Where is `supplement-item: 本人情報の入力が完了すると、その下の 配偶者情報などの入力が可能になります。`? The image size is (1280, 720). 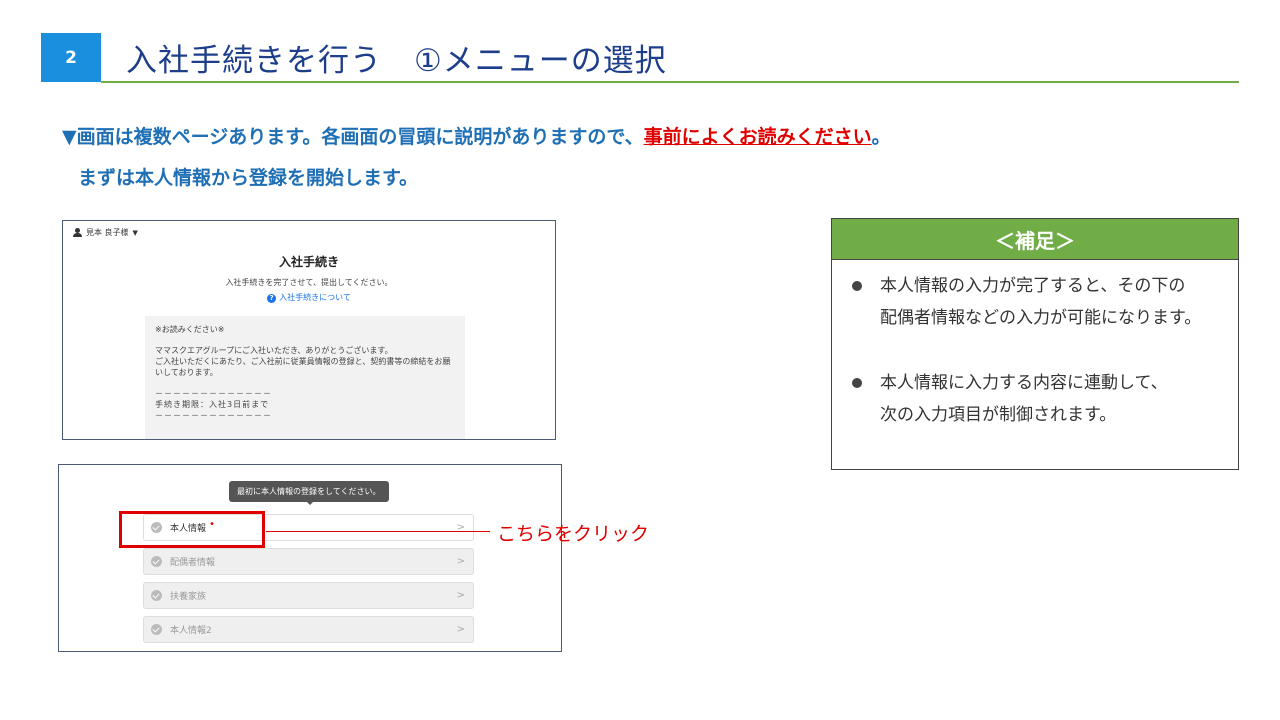
supplement-item: 本人情報の入力が完了すると、その下の 配偶者情報などの入力が可能になります。 is located at coordinates (1026, 302).